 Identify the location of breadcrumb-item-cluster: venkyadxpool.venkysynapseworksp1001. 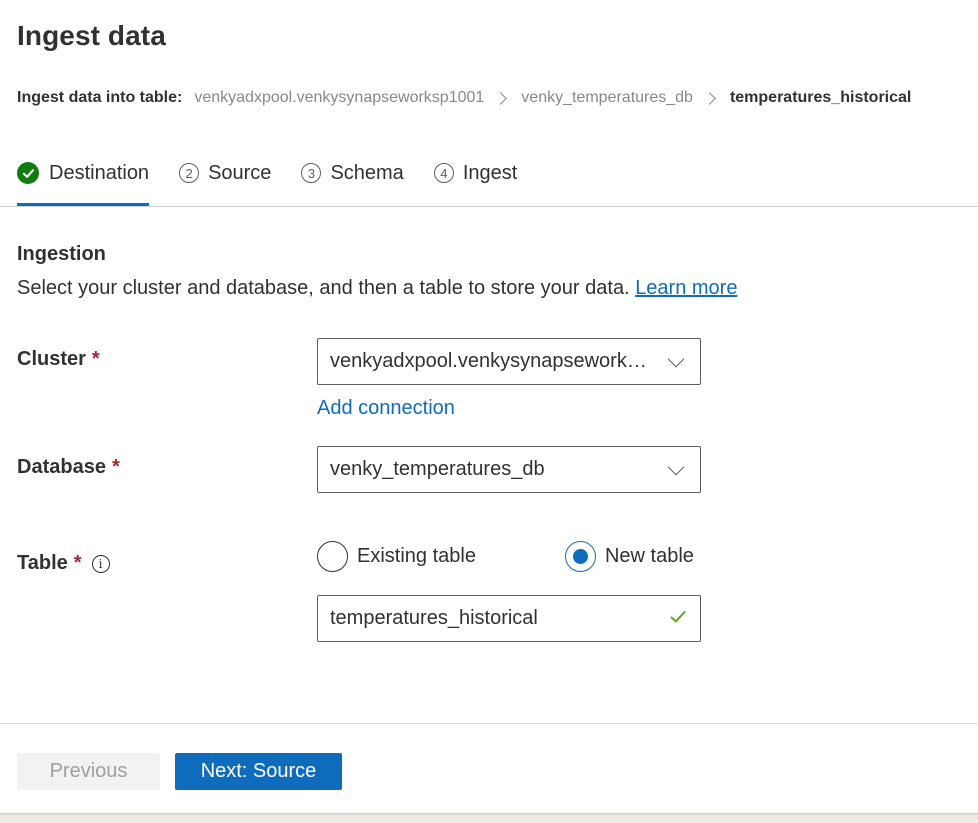
(339, 98).